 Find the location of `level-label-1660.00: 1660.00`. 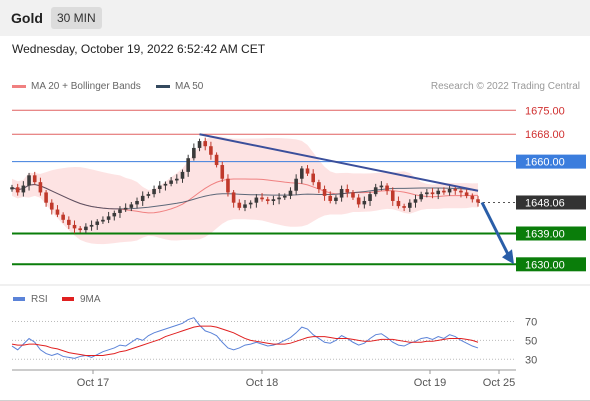

level-label-1660.00: 1660.00 is located at coordinates (545, 163).